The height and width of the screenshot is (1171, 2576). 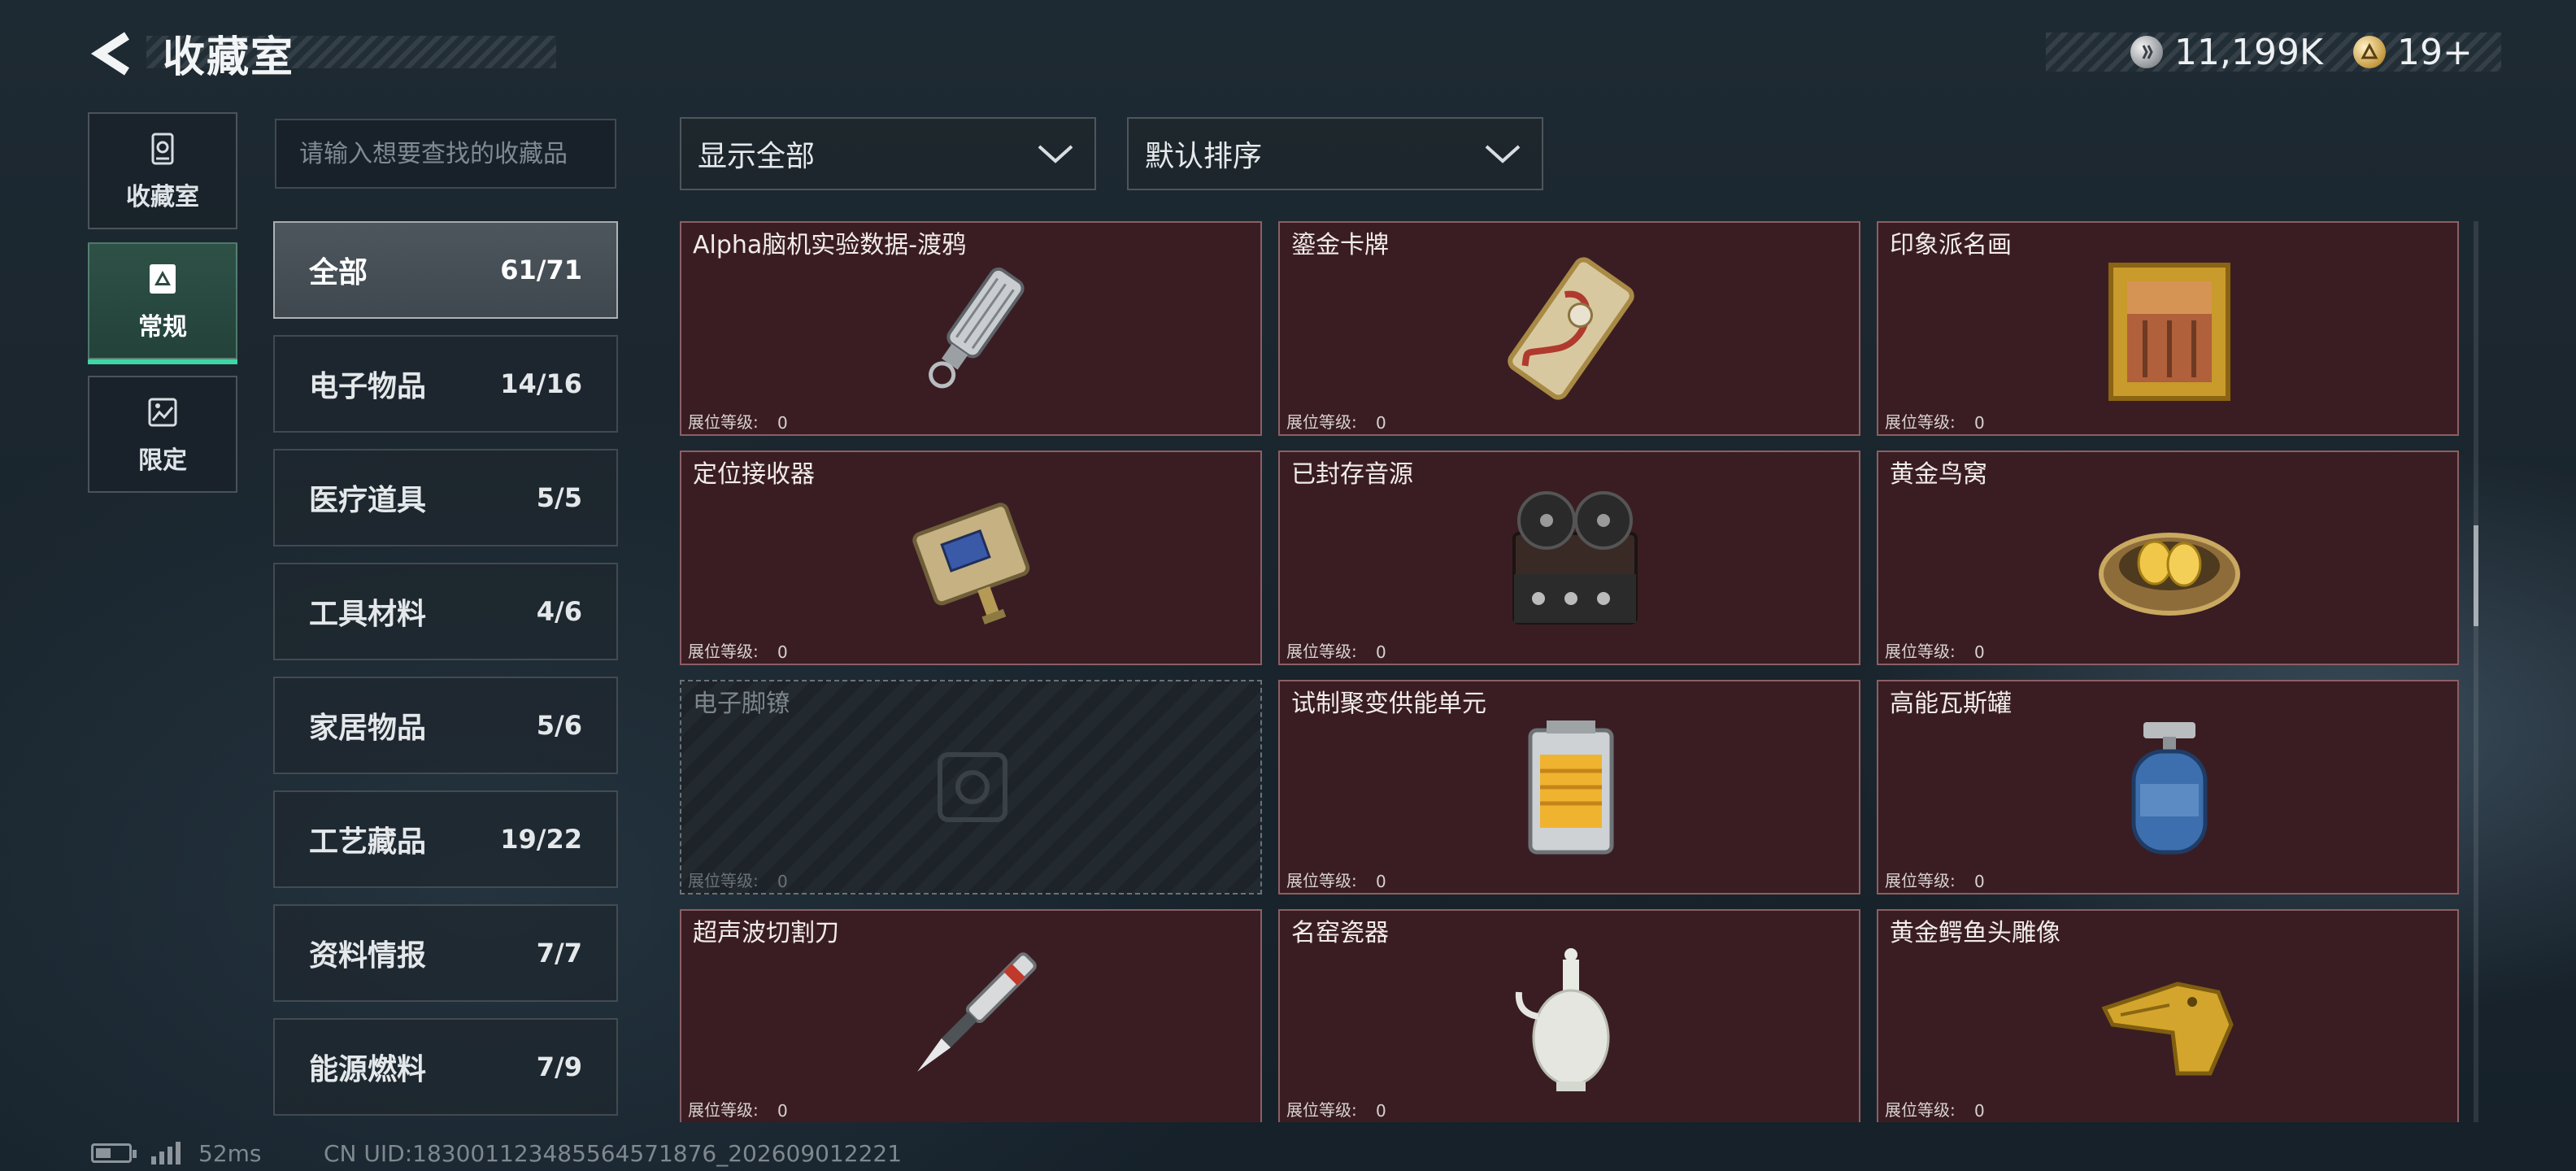 I want to click on fusion-cell-icon, so click(x=1571, y=788).